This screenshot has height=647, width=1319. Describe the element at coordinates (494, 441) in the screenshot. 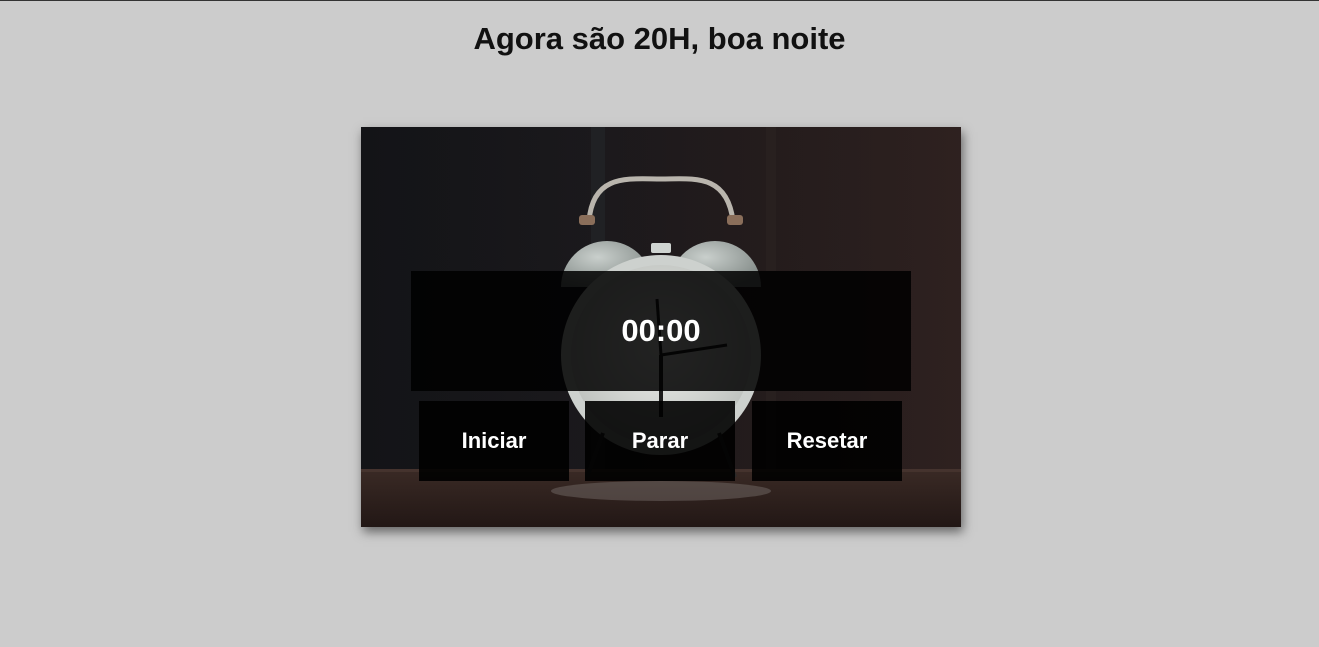

I see `start-button: Iniciar` at that location.